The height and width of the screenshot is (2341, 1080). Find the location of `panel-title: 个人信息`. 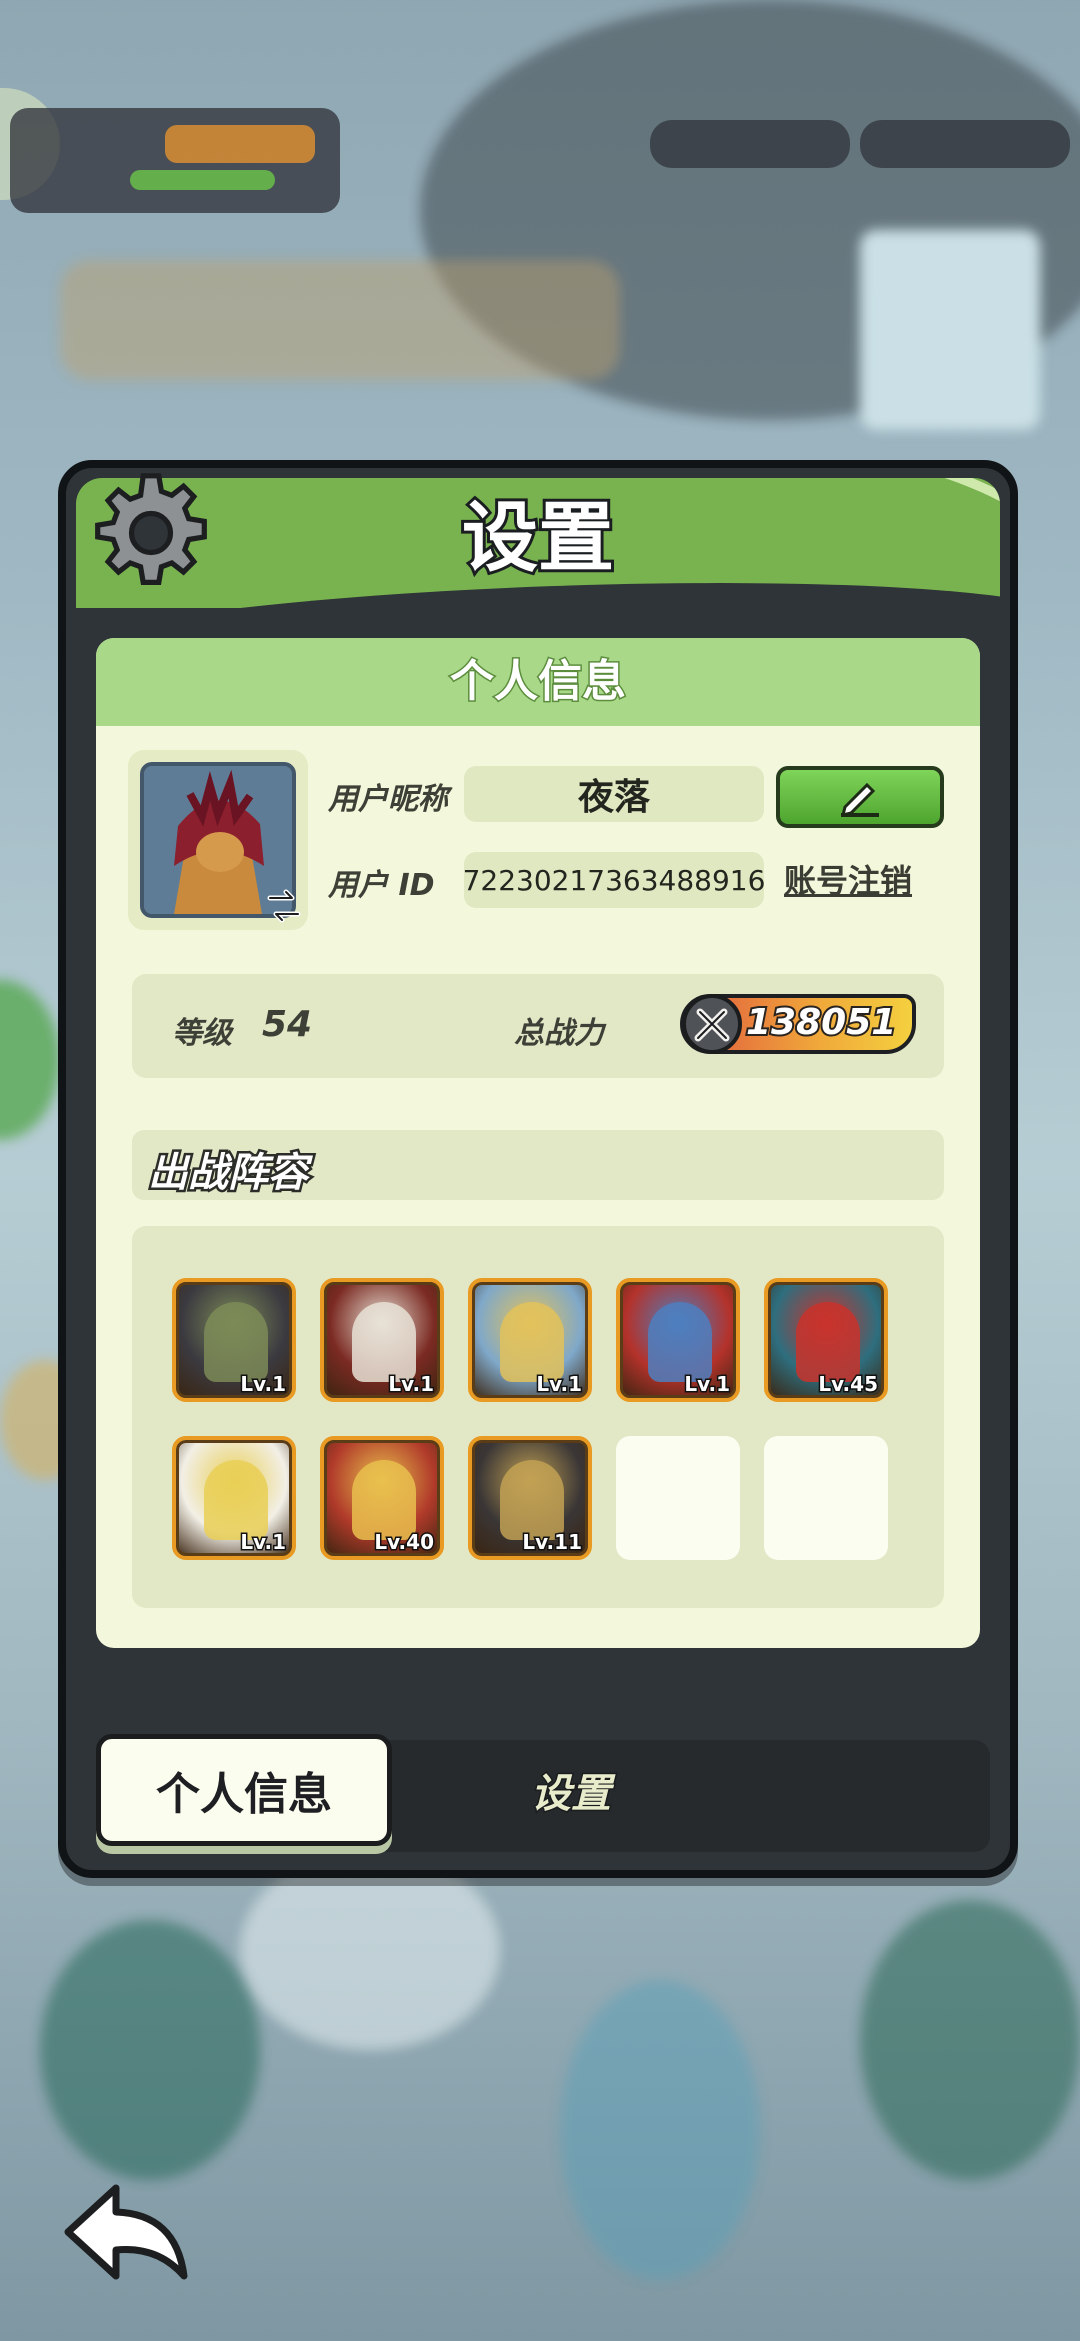

panel-title: 个人信息 is located at coordinates (538, 682).